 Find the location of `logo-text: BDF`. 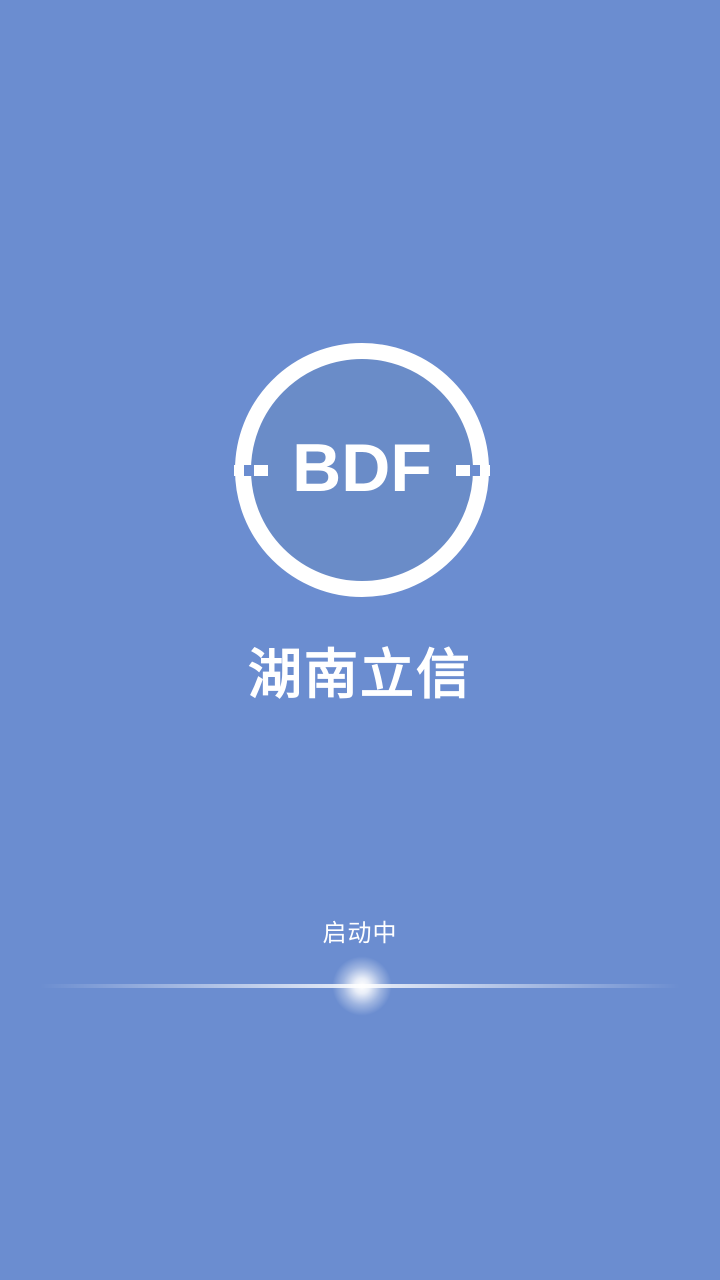

logo-text: BDF is located at coordinates (362, 468).